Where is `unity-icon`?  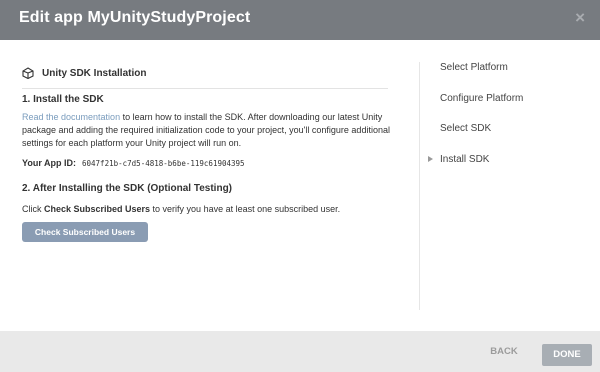 unity-icon is located at coordinates (28, 73).